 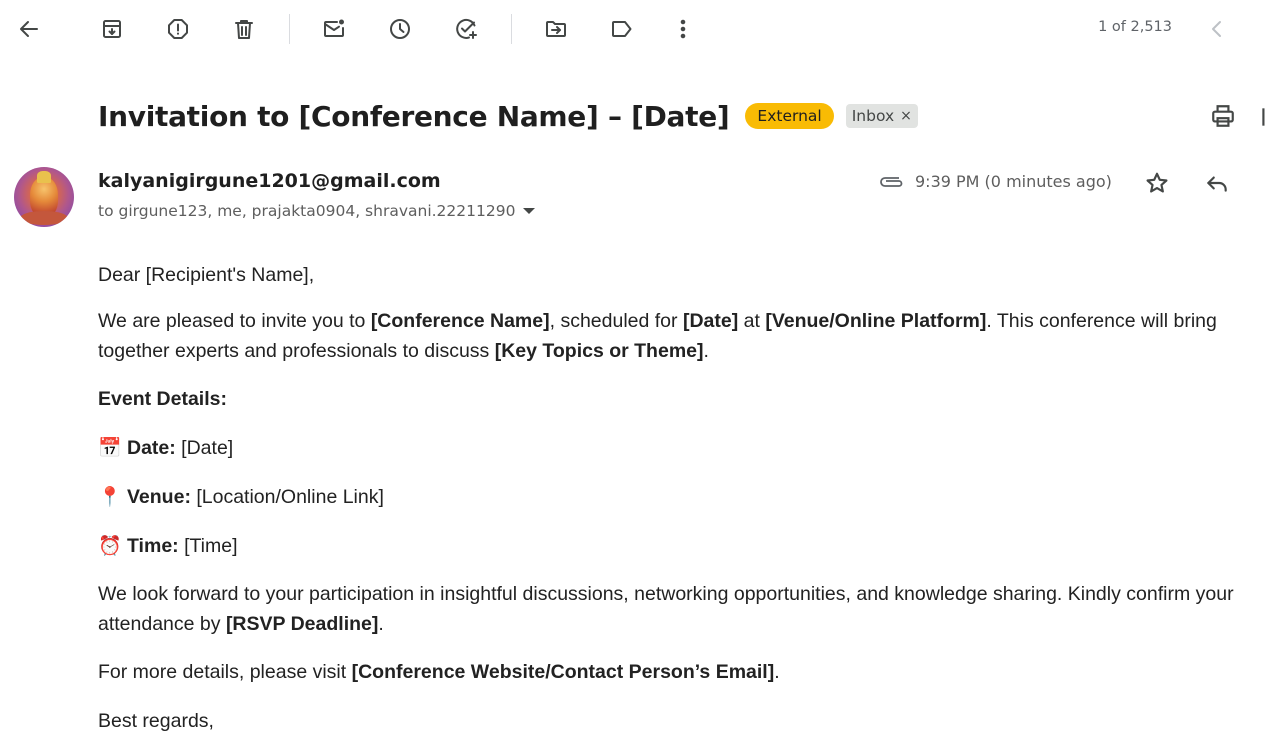 I want to click on chevron-left-icon, so click(x=1216, y=29).